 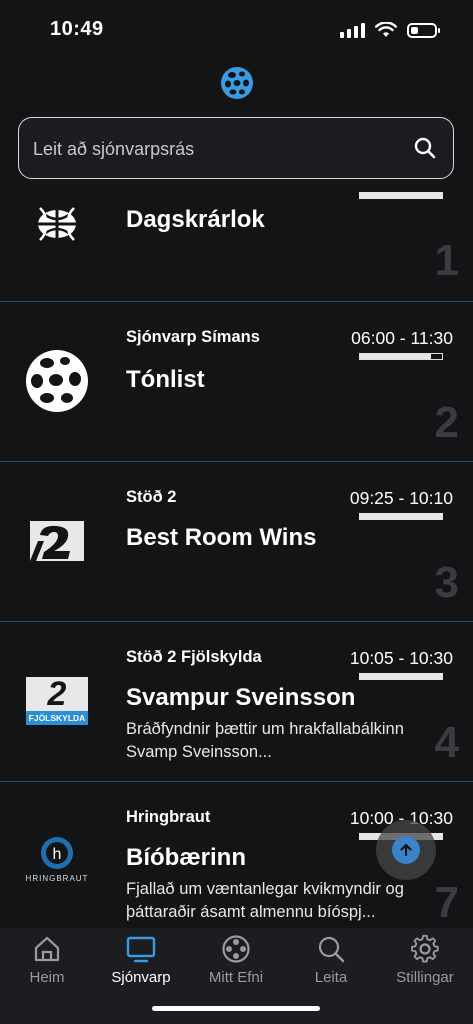 I want to click on program-title: Bíóbærinn, so click(x=186, y=857).